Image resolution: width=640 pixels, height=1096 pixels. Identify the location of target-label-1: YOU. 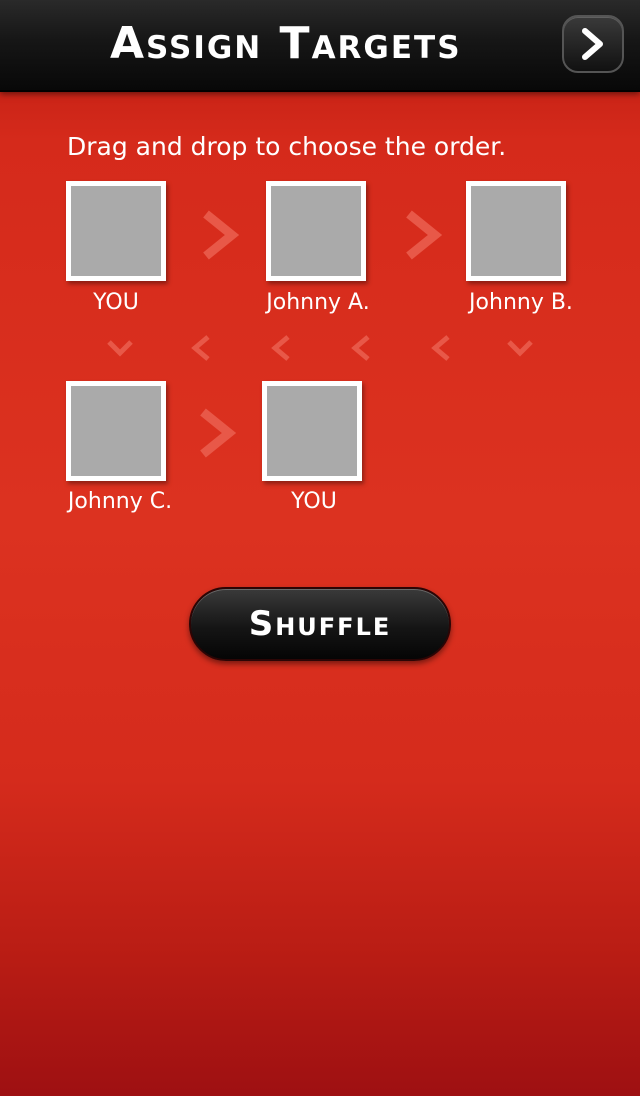
(116, 302).